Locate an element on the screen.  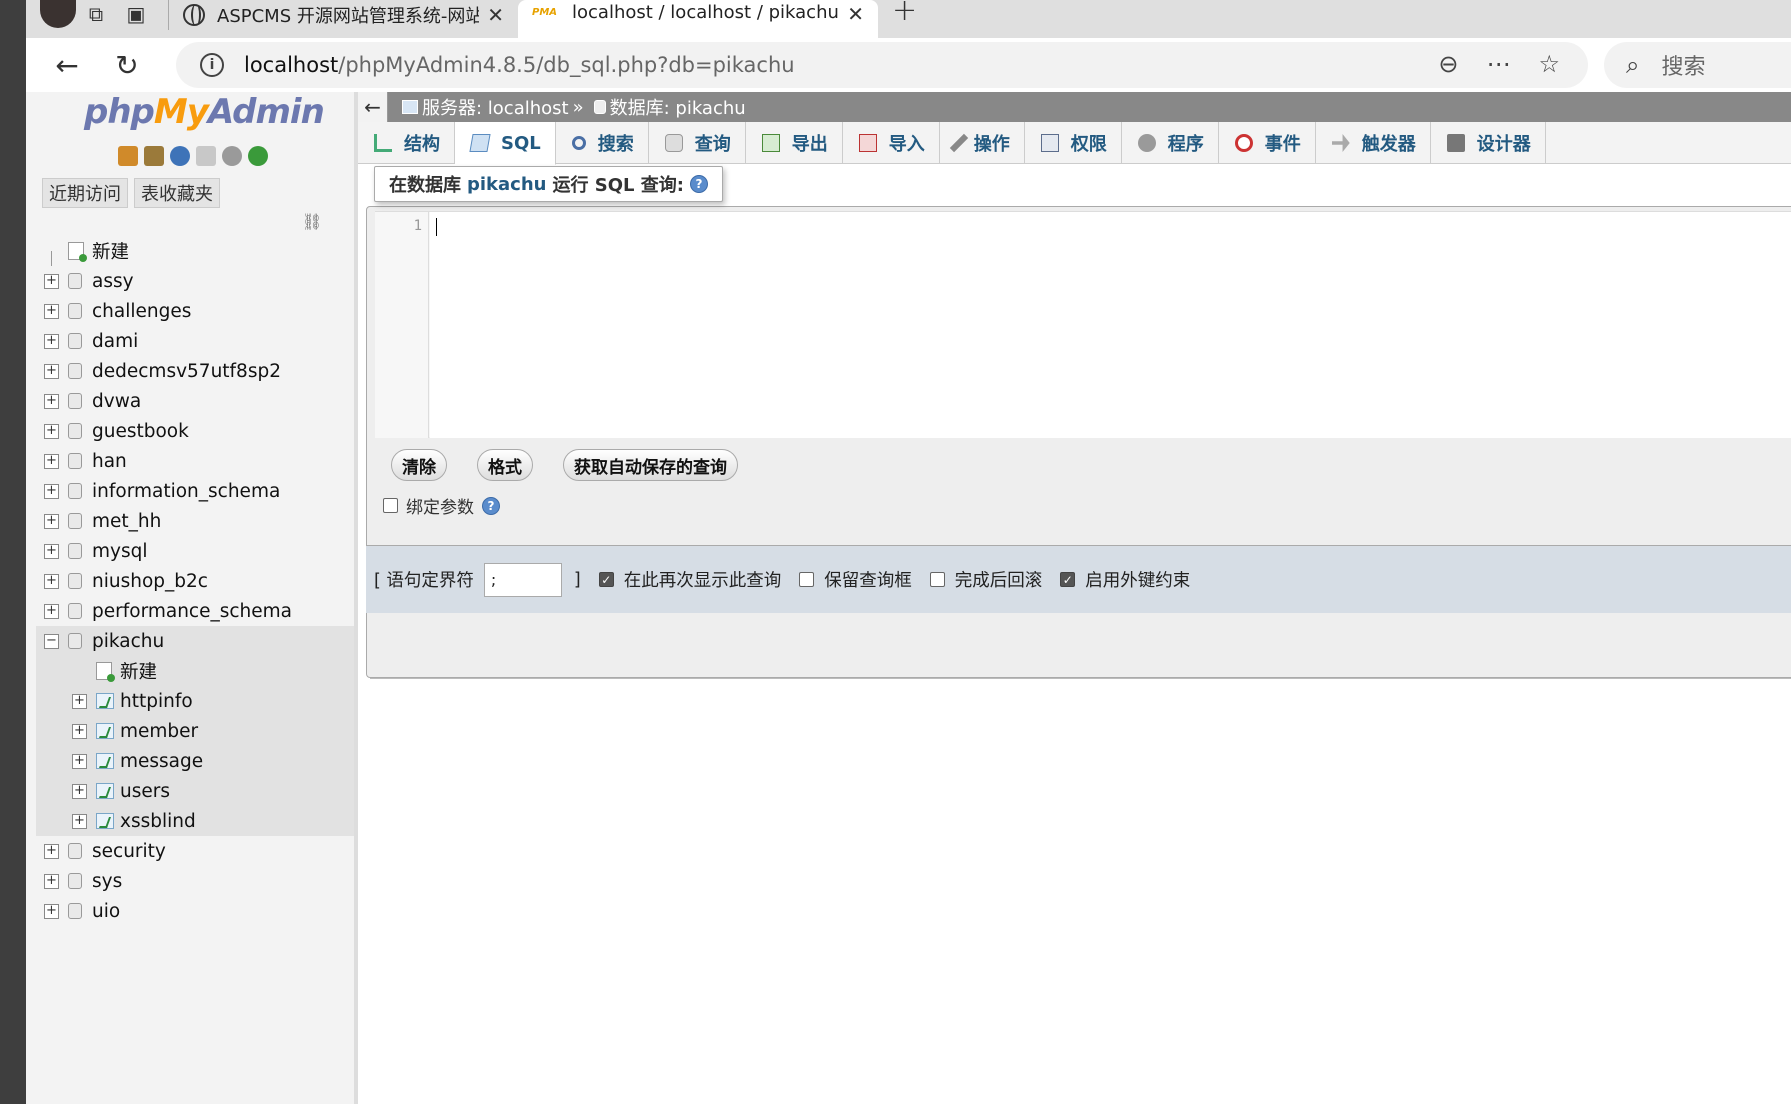
tree-item-table: + member is located at coordinates (197, 731).